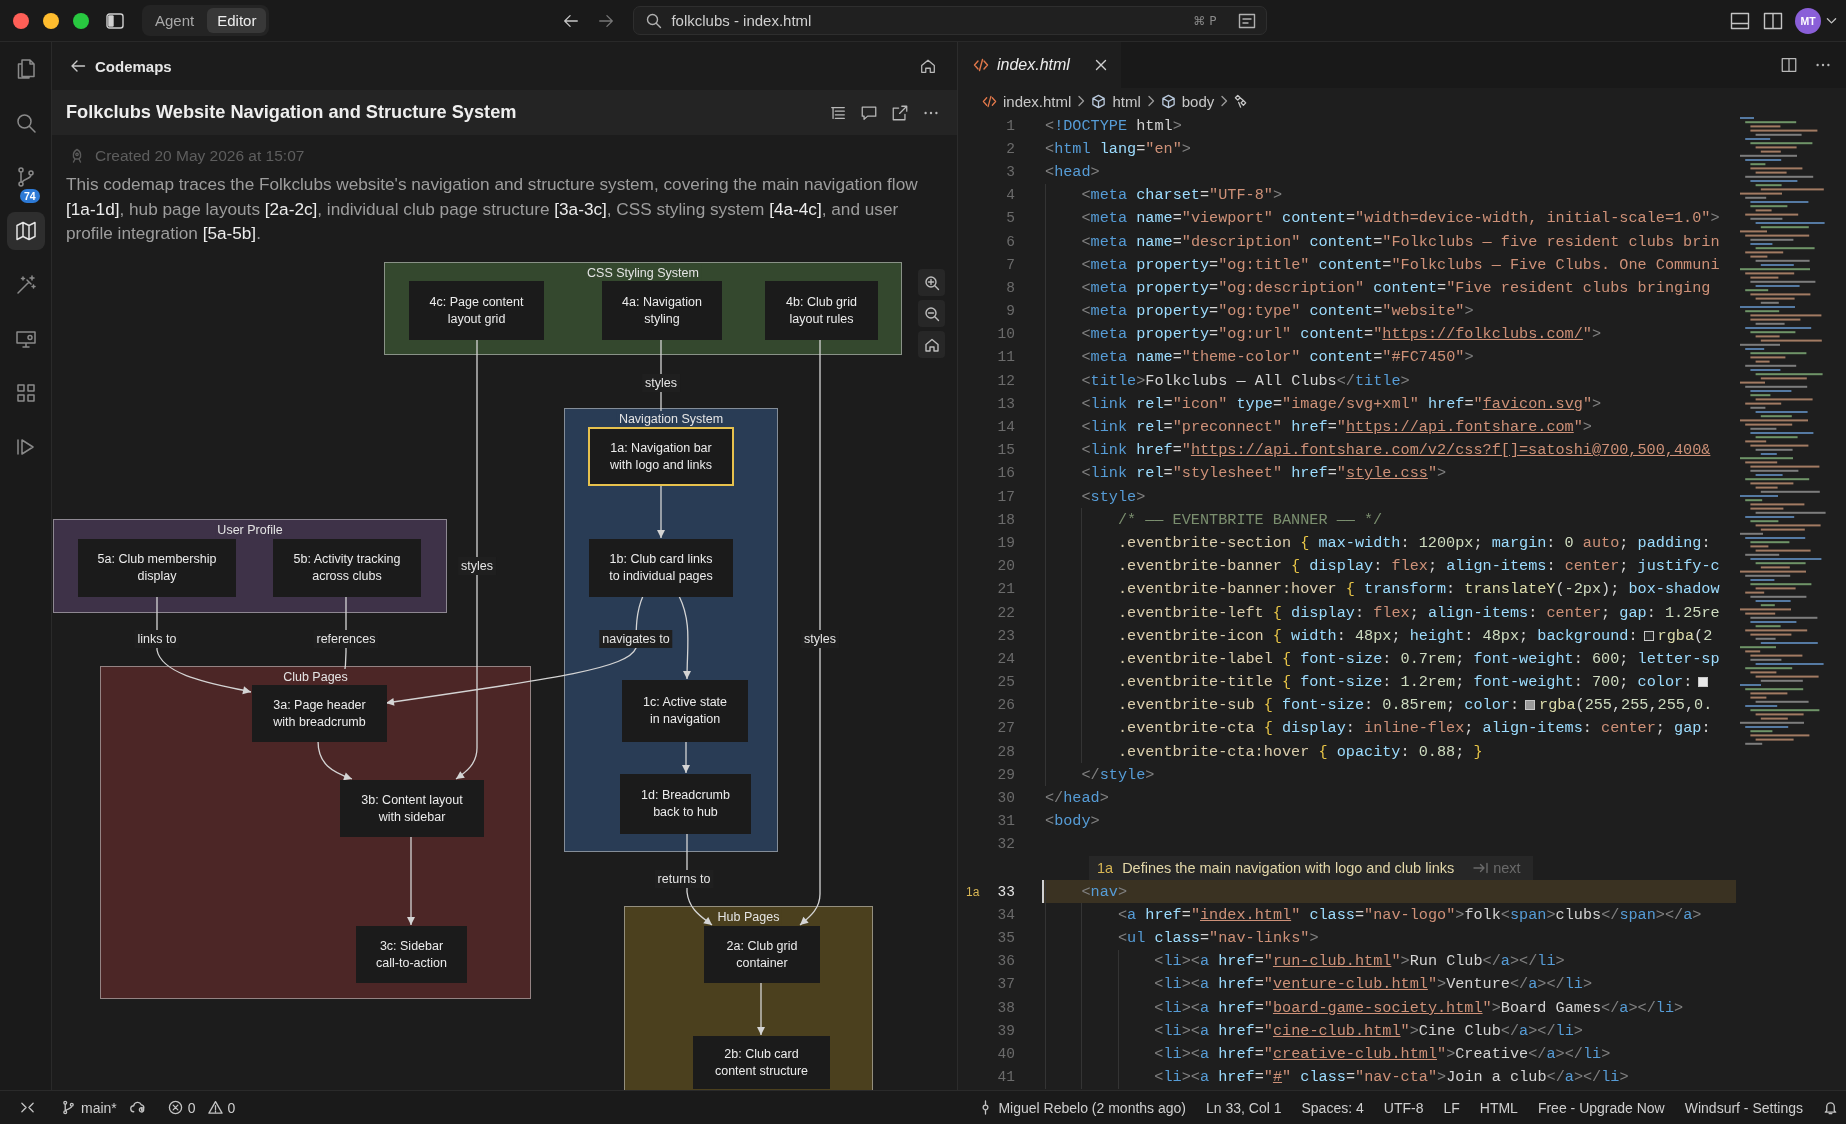 This screenshot has height=1124, width=1846. What do you see at coordinates (1368, 1030) in the screenshot?
I see `code-text: <li><a href="cine-club.html">Cine Club</a></li>` at bounding box center [1368, 1030].